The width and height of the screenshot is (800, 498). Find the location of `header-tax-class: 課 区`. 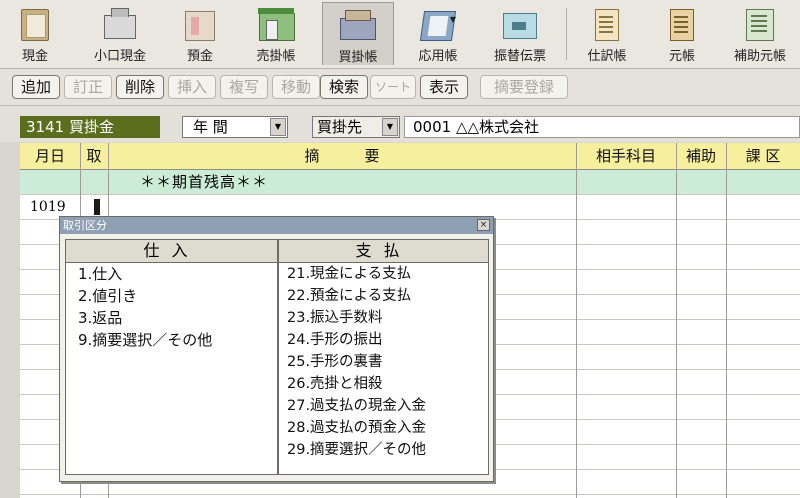

header-tax-class: 課 区 is located at coordinates (763, 156).